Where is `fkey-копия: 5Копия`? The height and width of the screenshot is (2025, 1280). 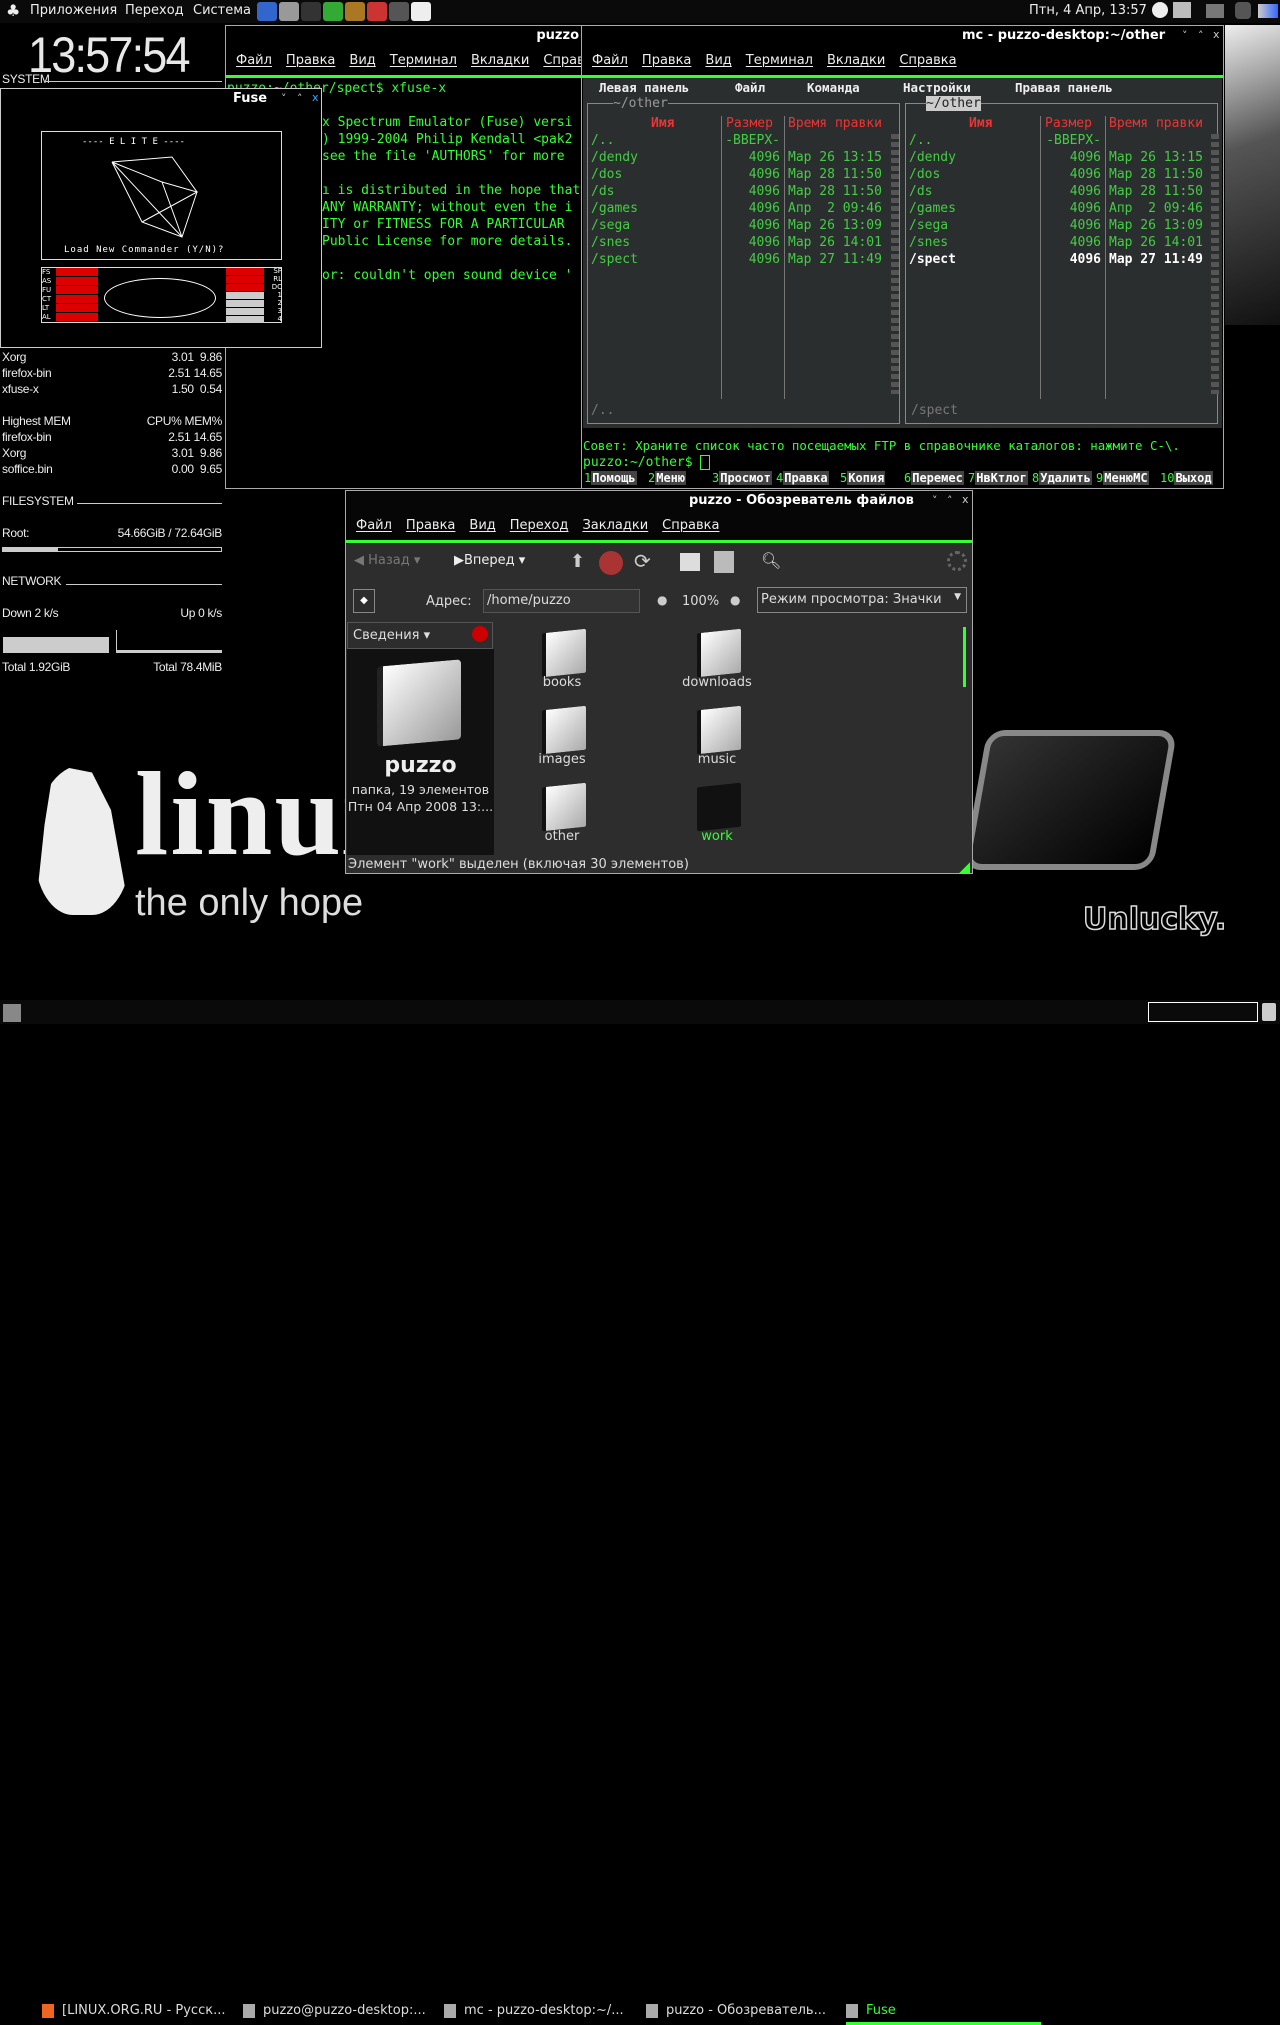
fkey-копия: 5Копия is located at coordinates (863, 478).